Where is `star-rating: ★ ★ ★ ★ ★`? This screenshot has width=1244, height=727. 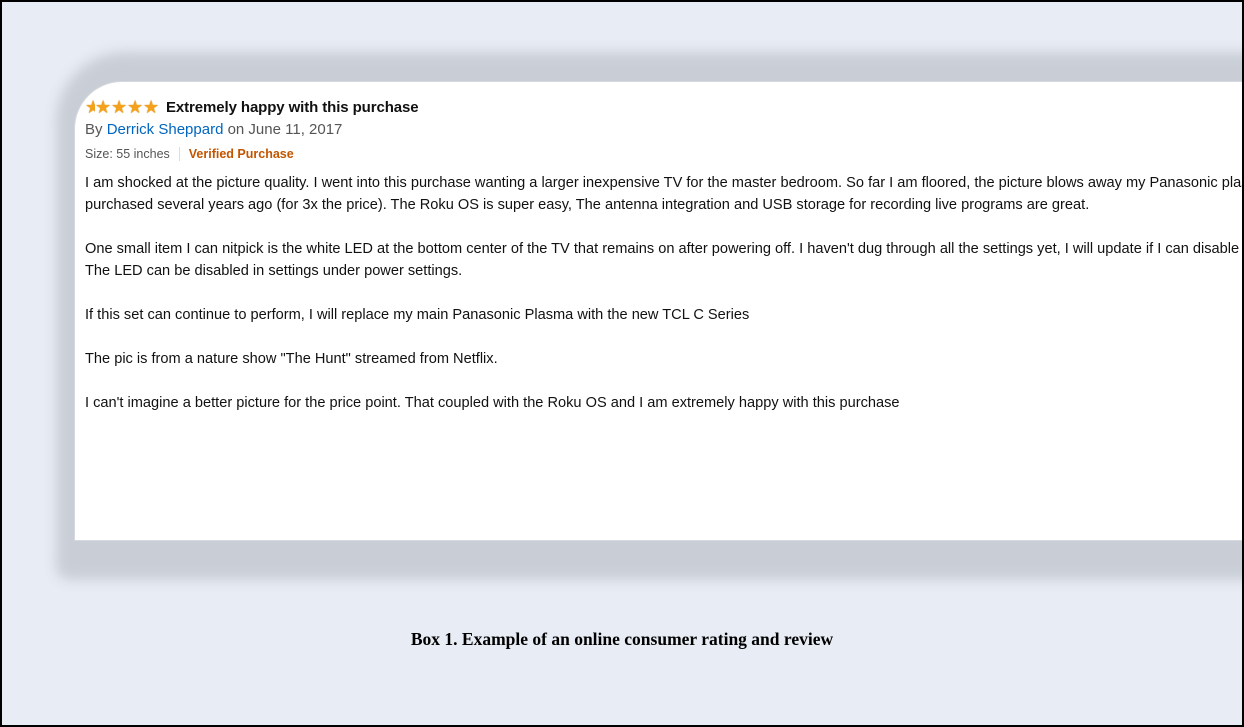 star-rating: ★ ★ ★ ★ ★ is located at coordinates (122, 107).